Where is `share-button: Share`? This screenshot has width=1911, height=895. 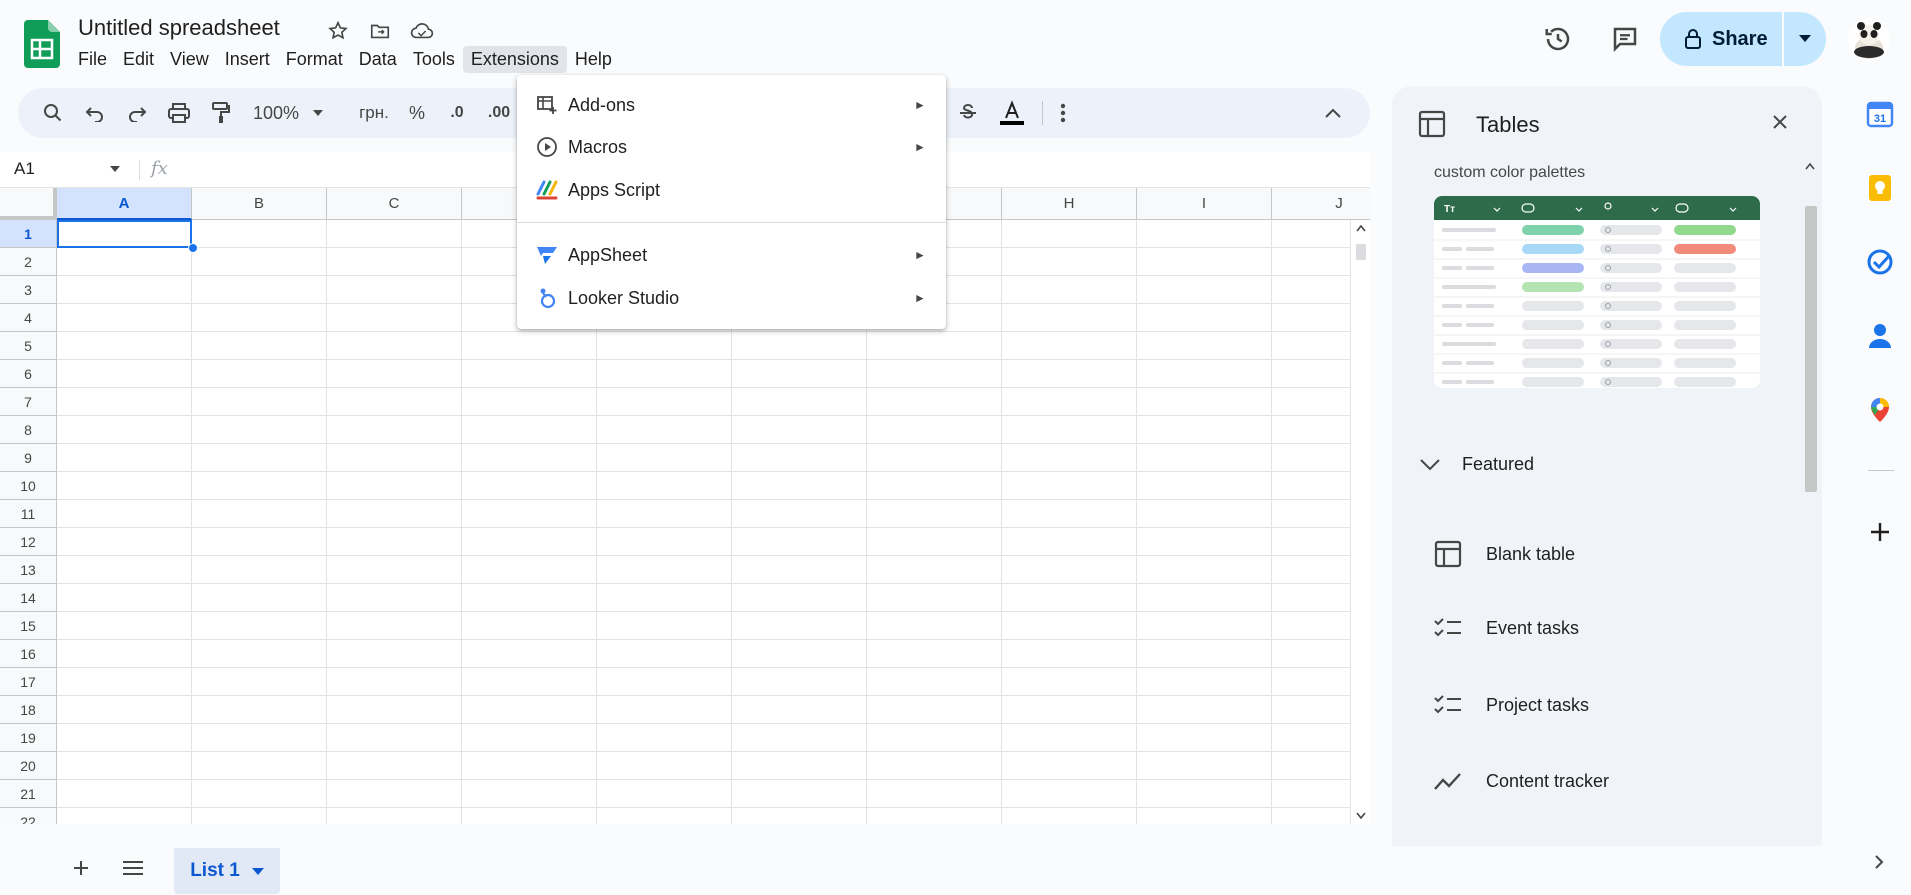
share-button: Share is located at coordinates (1721, 39).